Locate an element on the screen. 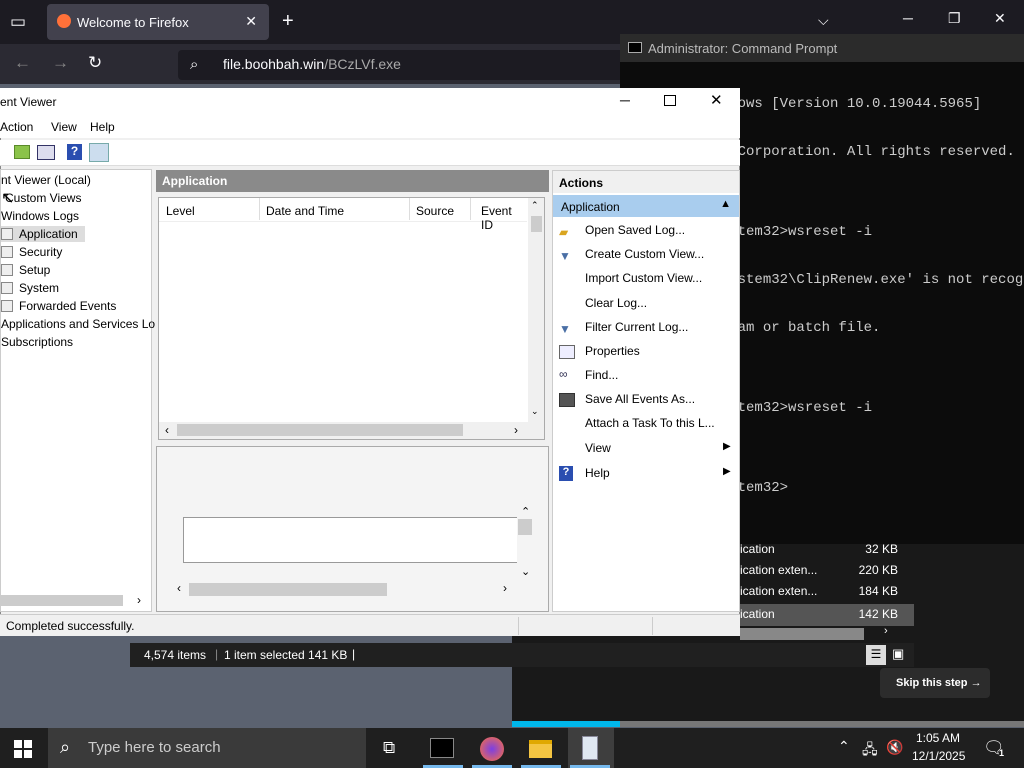  tree-setup: Setup is located at coordinates (34, 270).